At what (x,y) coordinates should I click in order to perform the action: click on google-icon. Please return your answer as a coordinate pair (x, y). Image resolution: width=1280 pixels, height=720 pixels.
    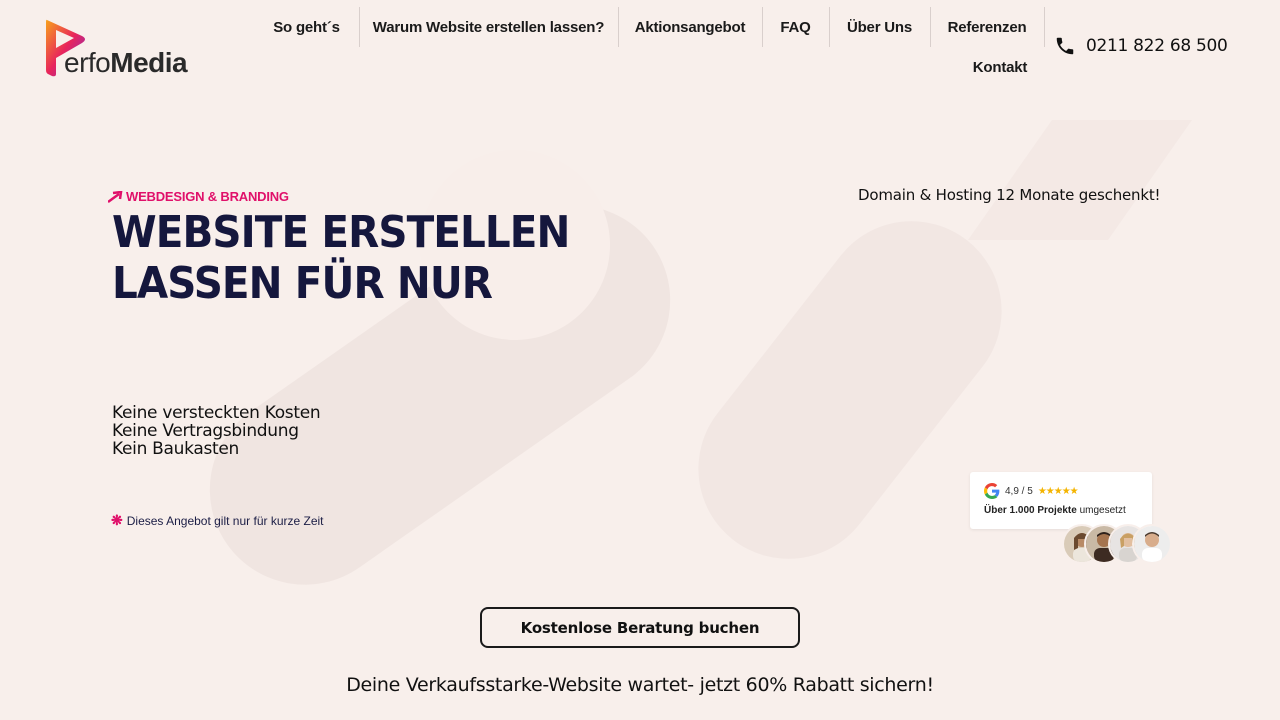
    Looking at the image, I should click on (992, 491).